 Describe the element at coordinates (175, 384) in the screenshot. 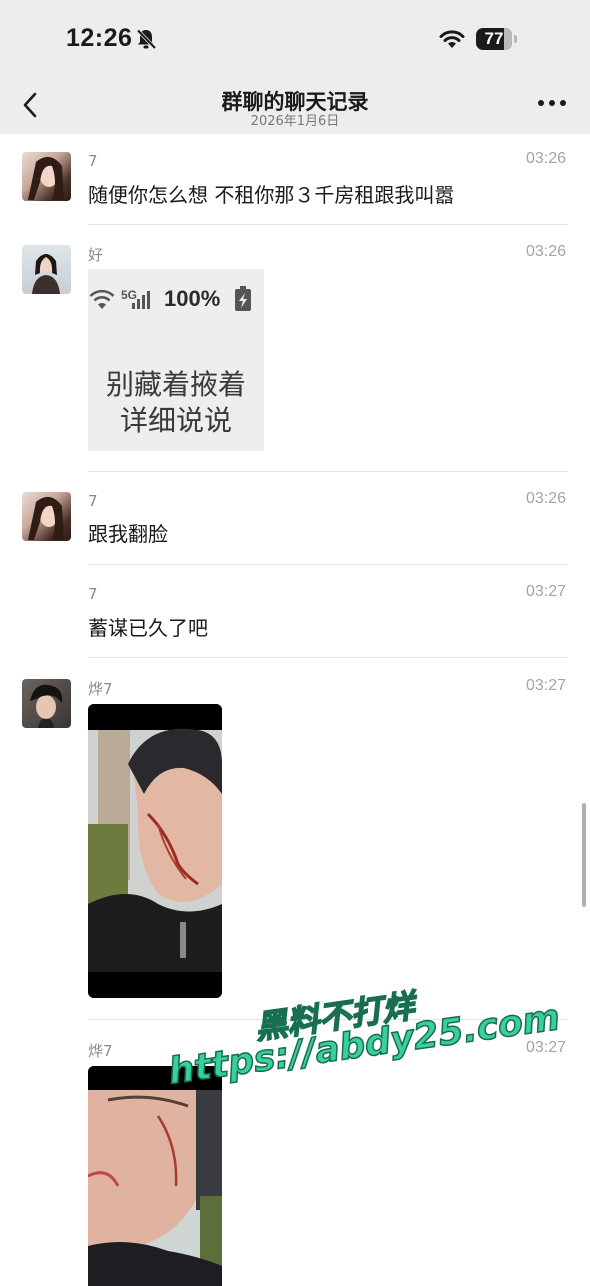

I see `sticker-caption-line: 别藏着掖着` at that location.